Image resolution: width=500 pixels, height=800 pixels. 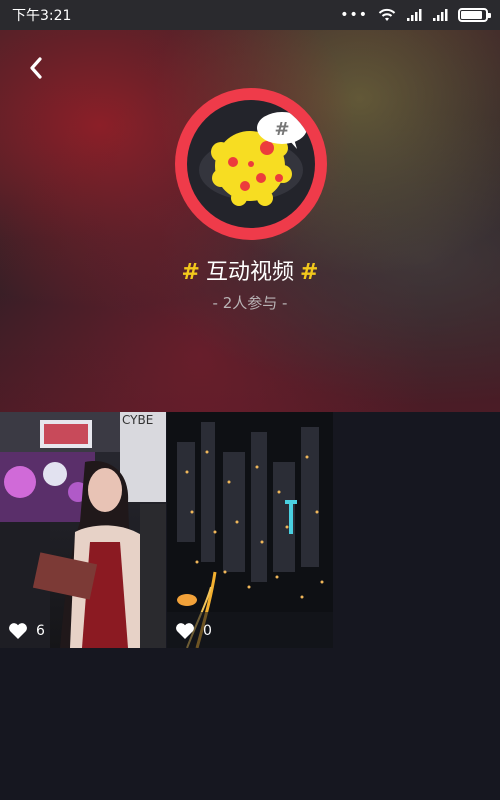 I want to click on topic-title: # 互动视频 #, so click(x=250, y=270).